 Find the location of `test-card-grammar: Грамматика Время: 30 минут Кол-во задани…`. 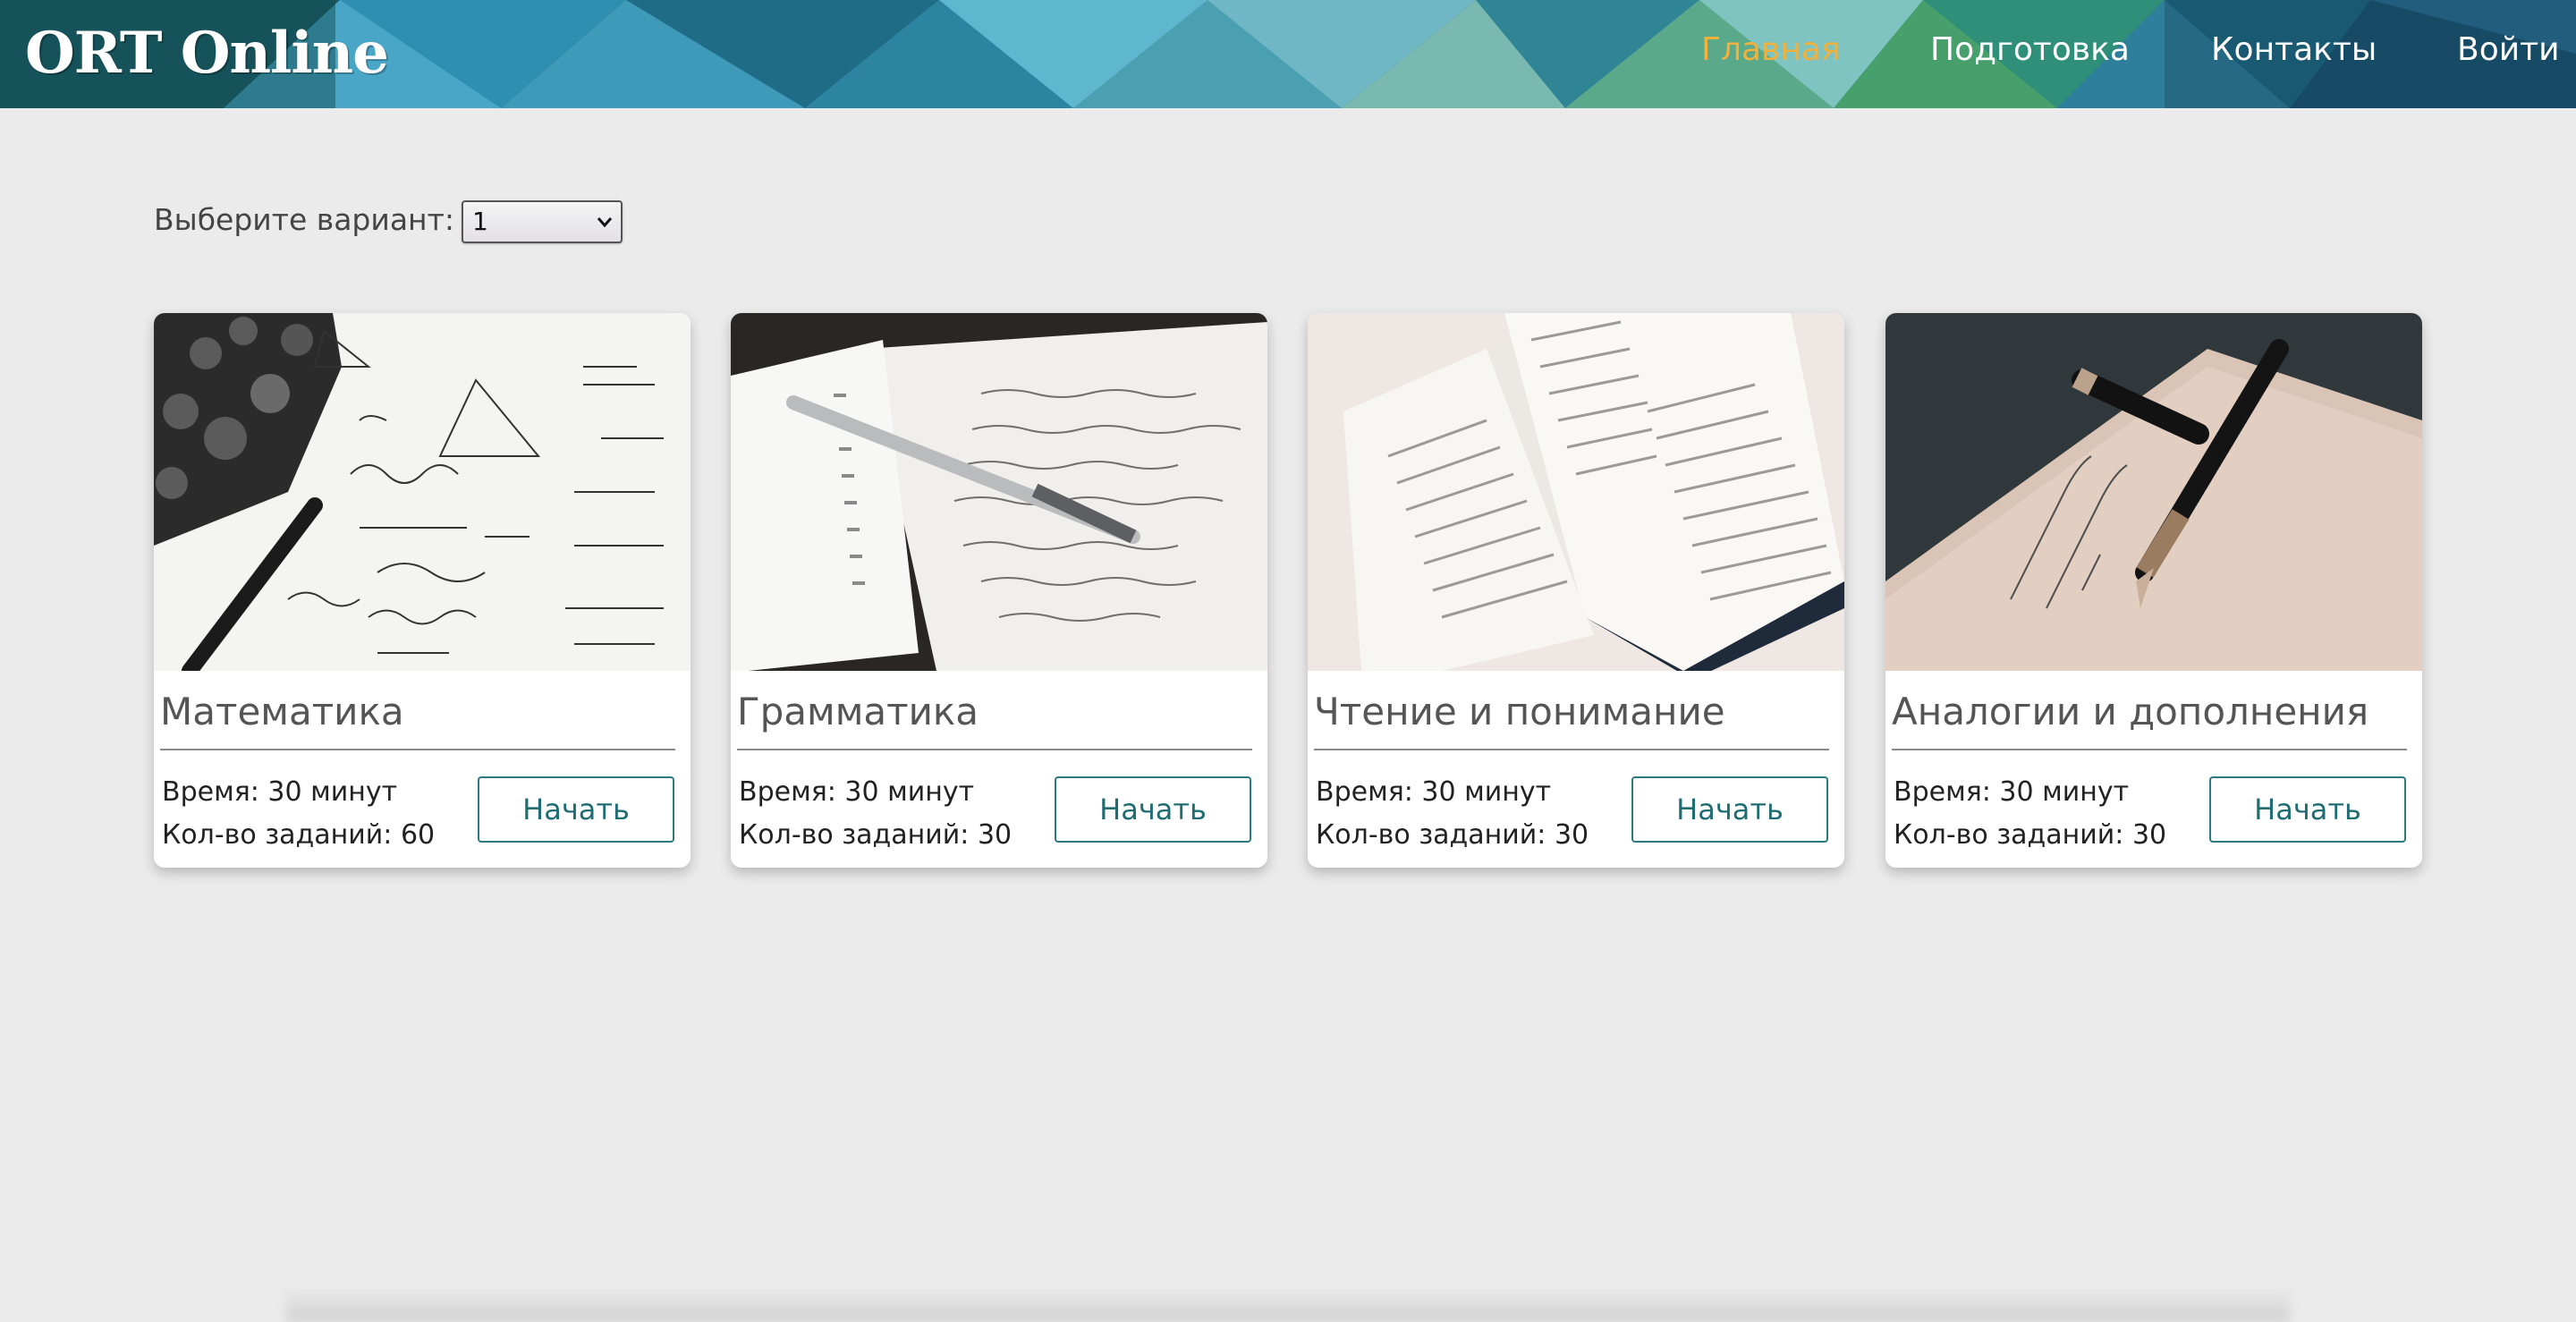

test-card-grammar: Грамматика Время: 30 минут Кол-во задани… is located at coordinates (999, 590).